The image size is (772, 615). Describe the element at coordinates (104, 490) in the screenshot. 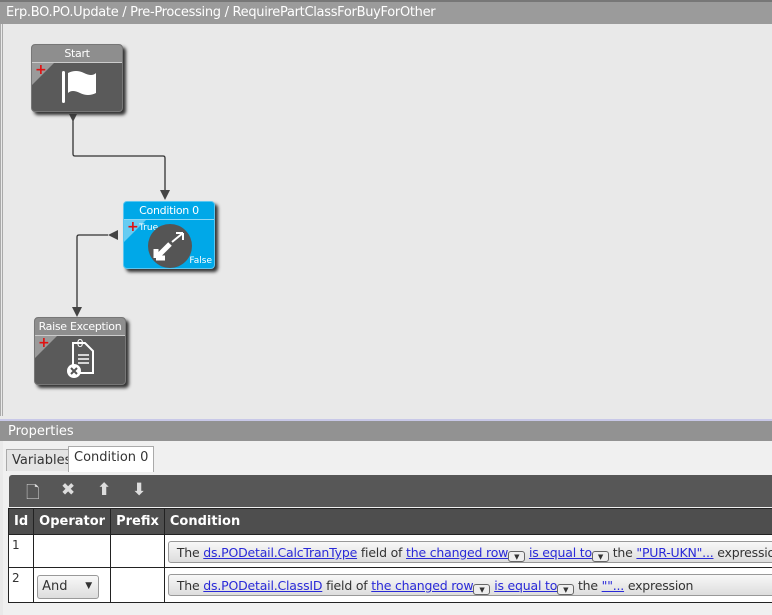

I see `move-up-icon: ⬆` at that location.